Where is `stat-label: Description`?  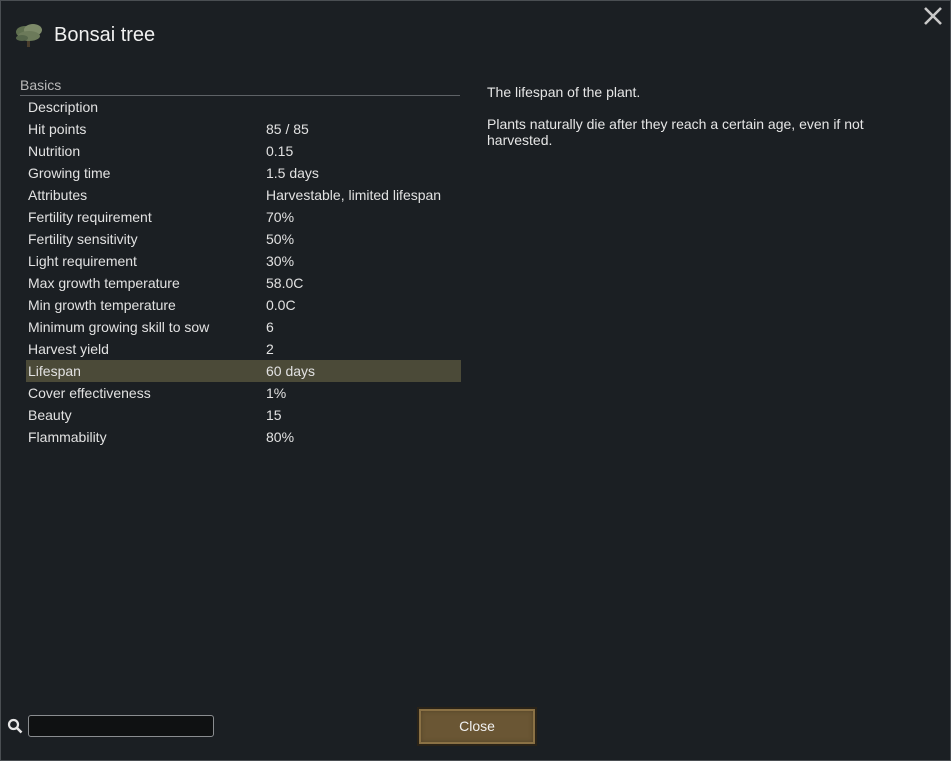 stat-label: Description is located at coordinates (63, 107).